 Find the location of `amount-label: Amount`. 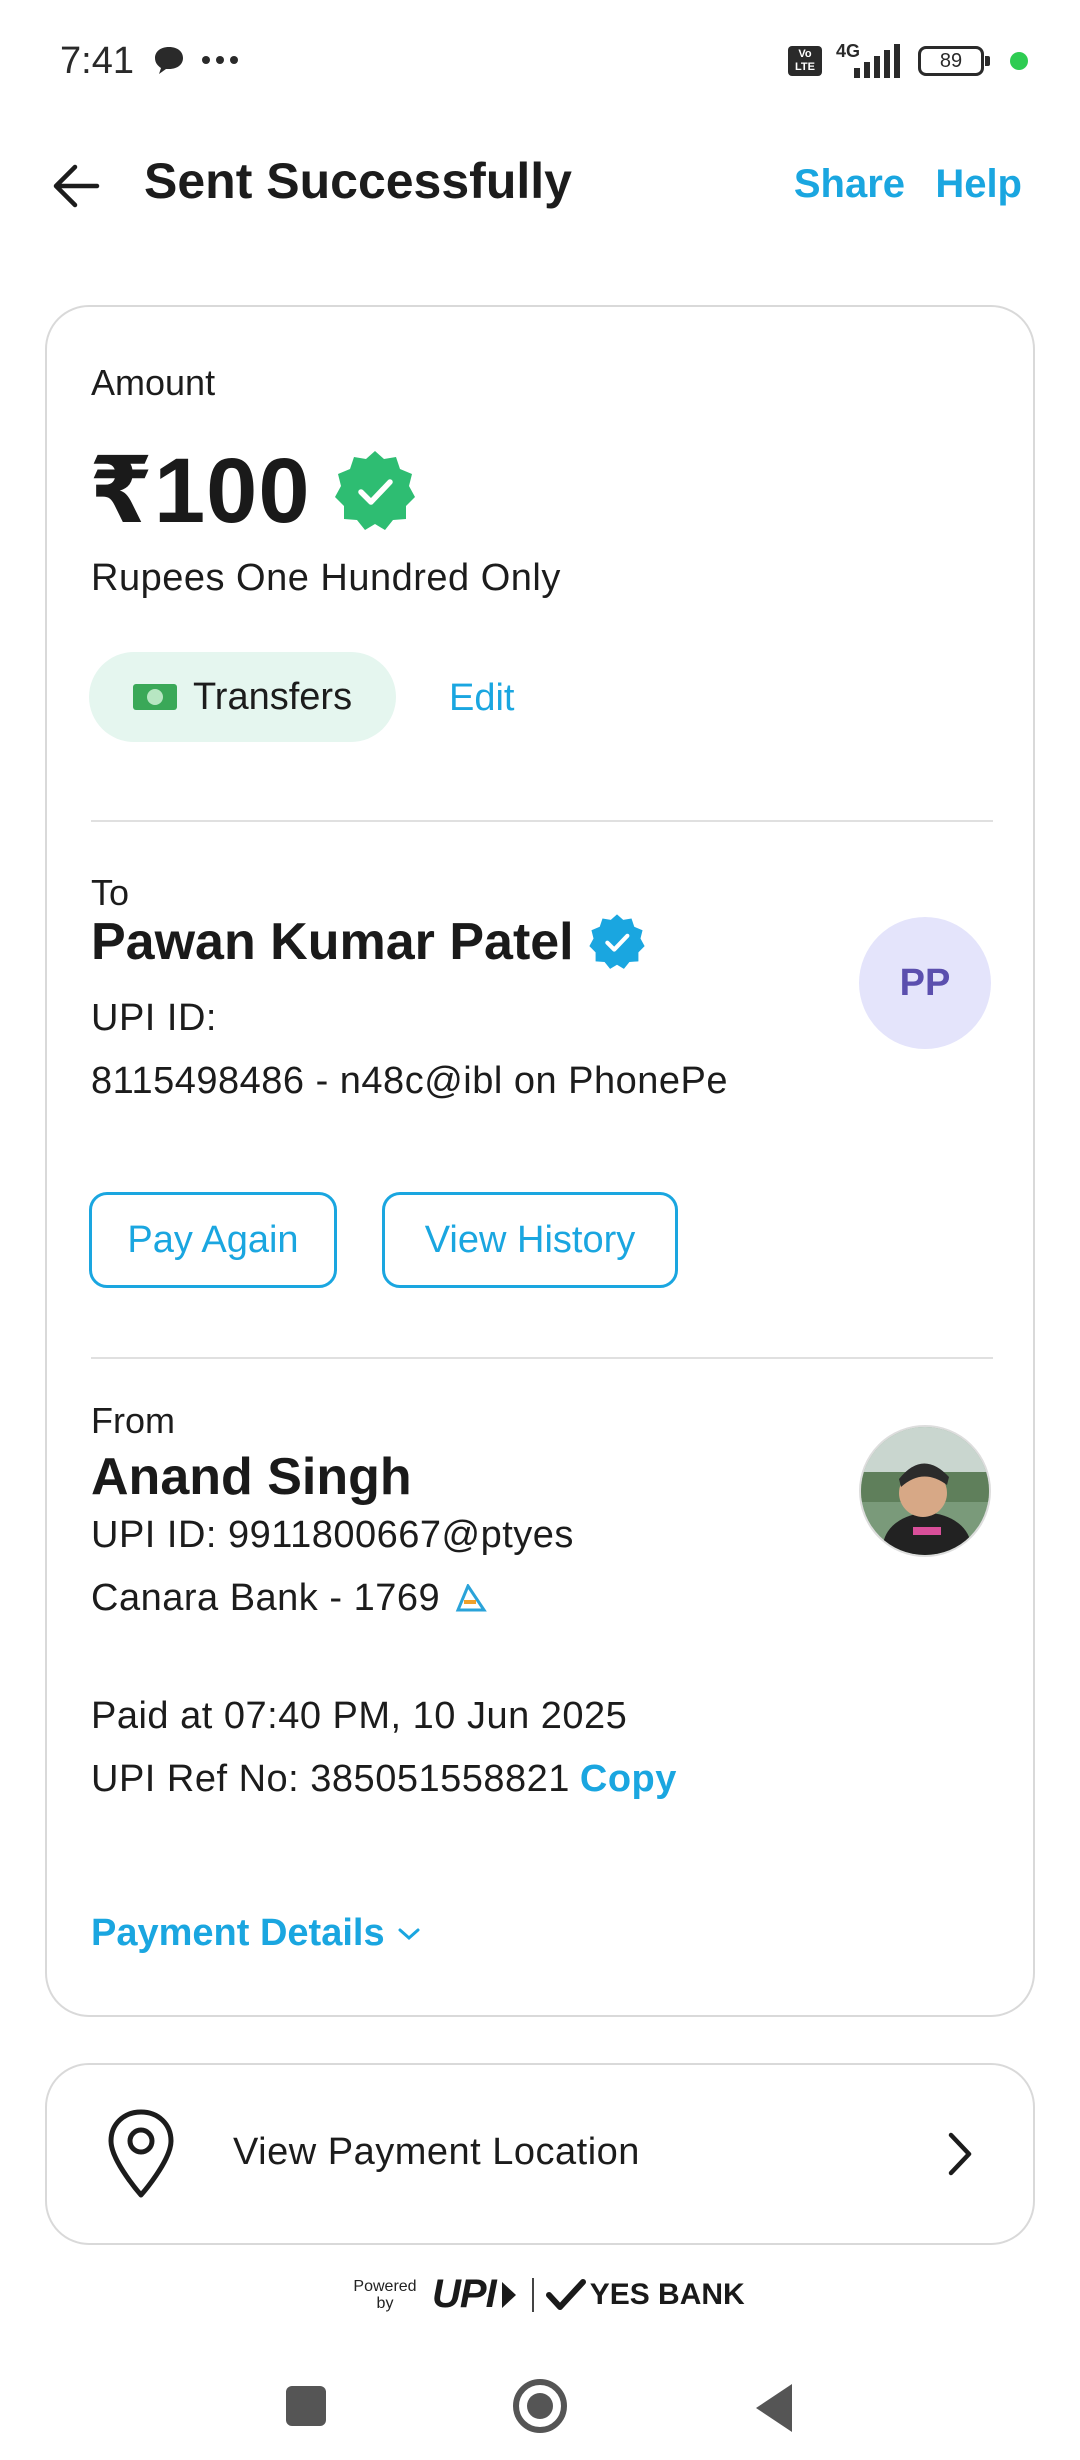

amount-label: Amount is located at coordinates (153, 382).